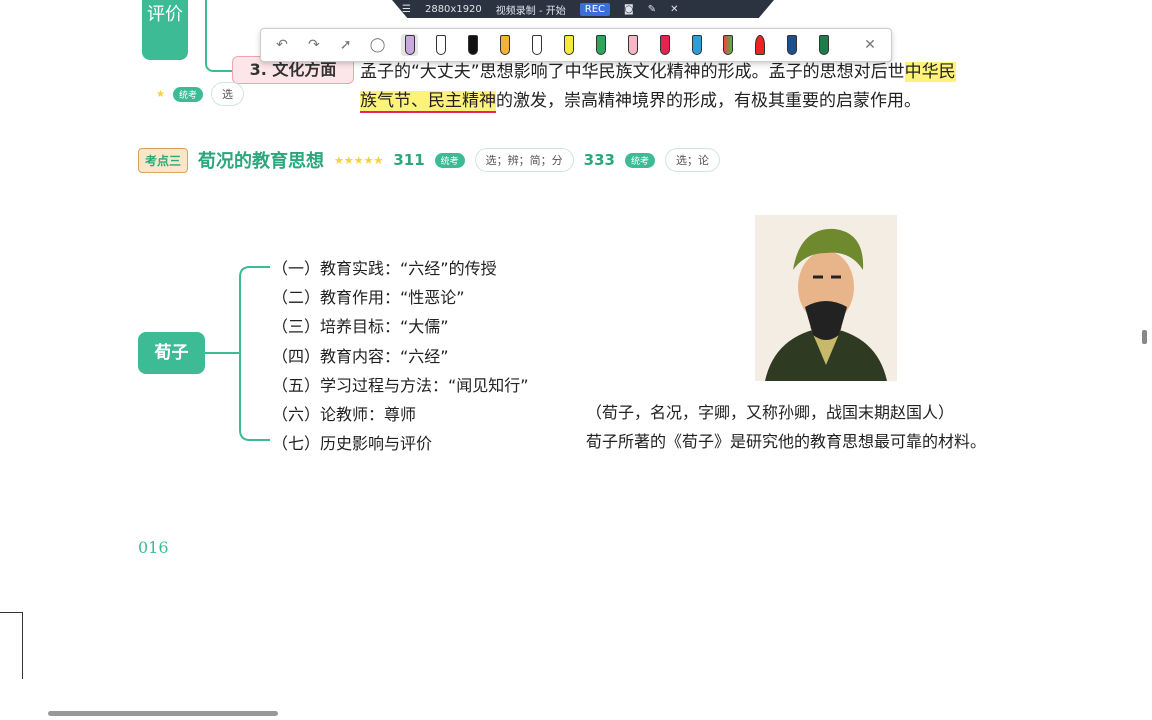 The width and height of the screenshot is (1152, 720). Describe the element at coordinates (632, 72) in the screenshot. I see `text: 孟子的“大丈夫”思想影响了中华民族文化精神的形成。孟子的思想对后世` at that location.